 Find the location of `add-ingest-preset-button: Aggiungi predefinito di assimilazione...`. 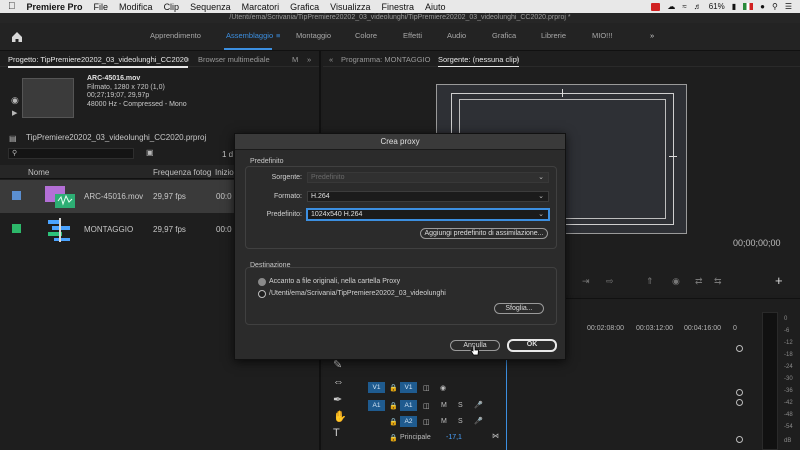

add-ingest-preset-button: Aggiungi predefinito di assimilazione... is located at coordinates (484, 233).